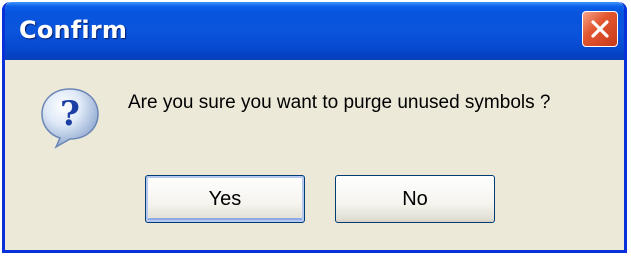  I want to click on no-button: No, so click(415, 199).